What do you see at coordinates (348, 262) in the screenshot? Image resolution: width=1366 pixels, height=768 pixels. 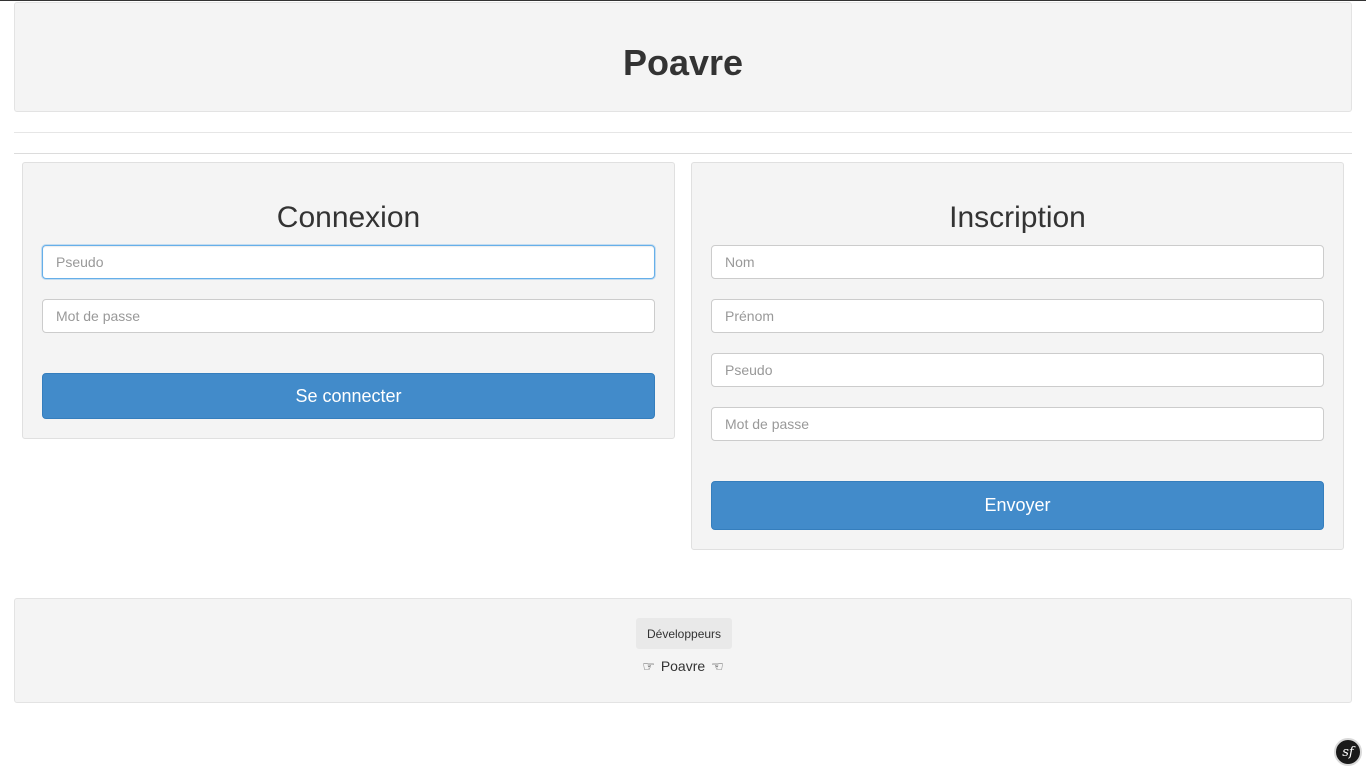 I see `login-username-input` at bounding box center [348, 262].